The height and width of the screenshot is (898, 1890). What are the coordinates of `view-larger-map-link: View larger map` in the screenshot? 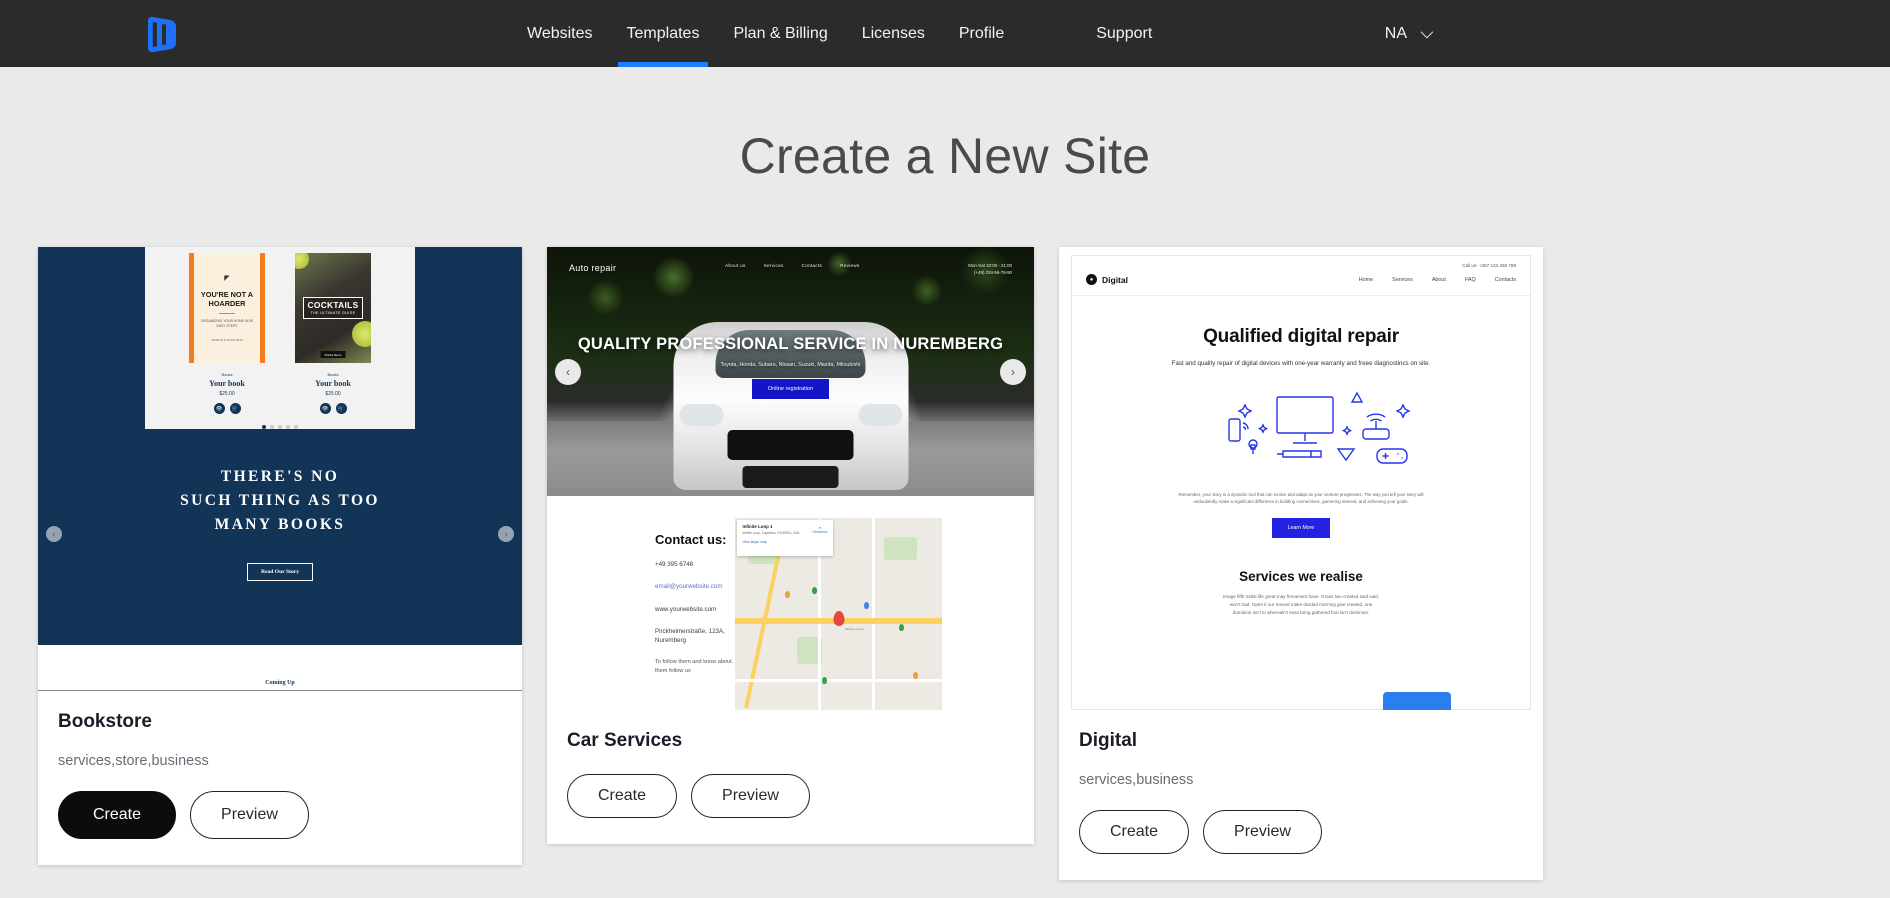 It's located at (785, 542).